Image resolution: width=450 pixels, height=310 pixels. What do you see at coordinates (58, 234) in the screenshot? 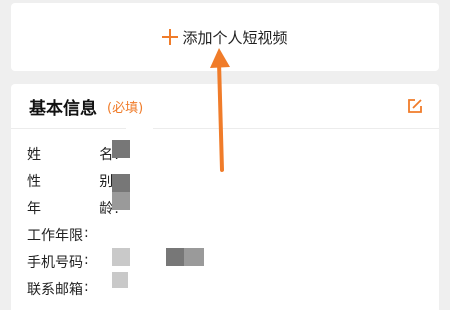
I see `field-label: 工作年限:` at bounding box center [58, 234].